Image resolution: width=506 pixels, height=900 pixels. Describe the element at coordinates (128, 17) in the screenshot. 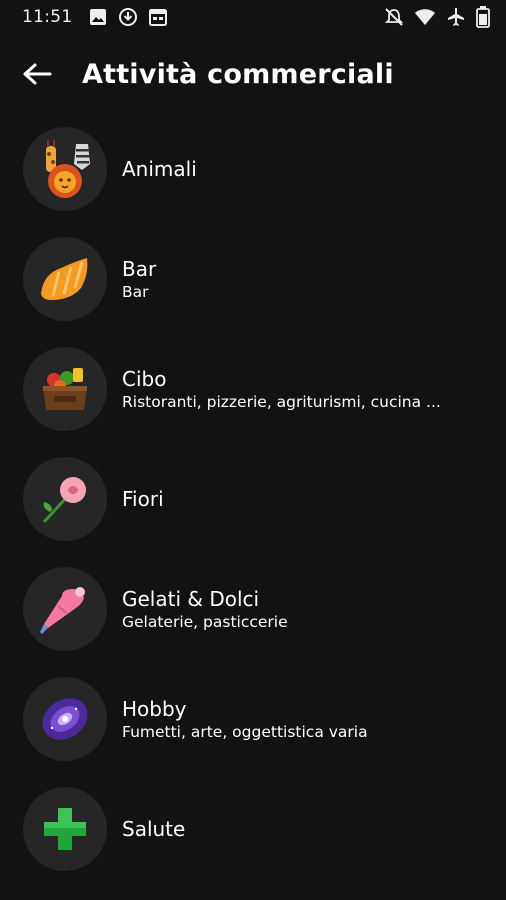

I see `download-icon` at that location.